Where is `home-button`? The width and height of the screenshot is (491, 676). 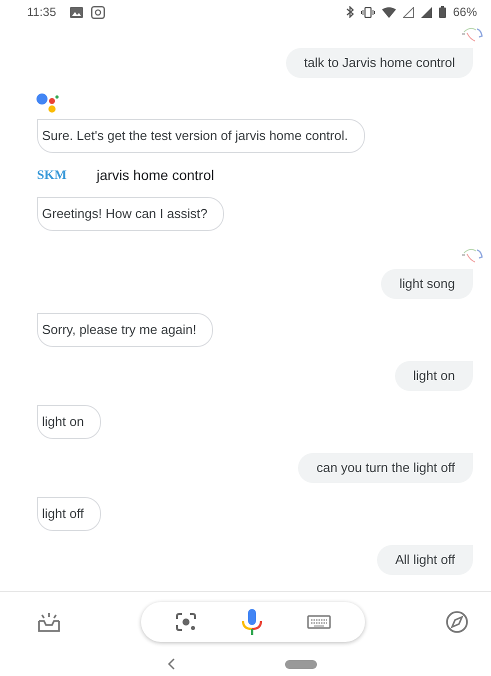 home-button is located at coordinates (300, 664).